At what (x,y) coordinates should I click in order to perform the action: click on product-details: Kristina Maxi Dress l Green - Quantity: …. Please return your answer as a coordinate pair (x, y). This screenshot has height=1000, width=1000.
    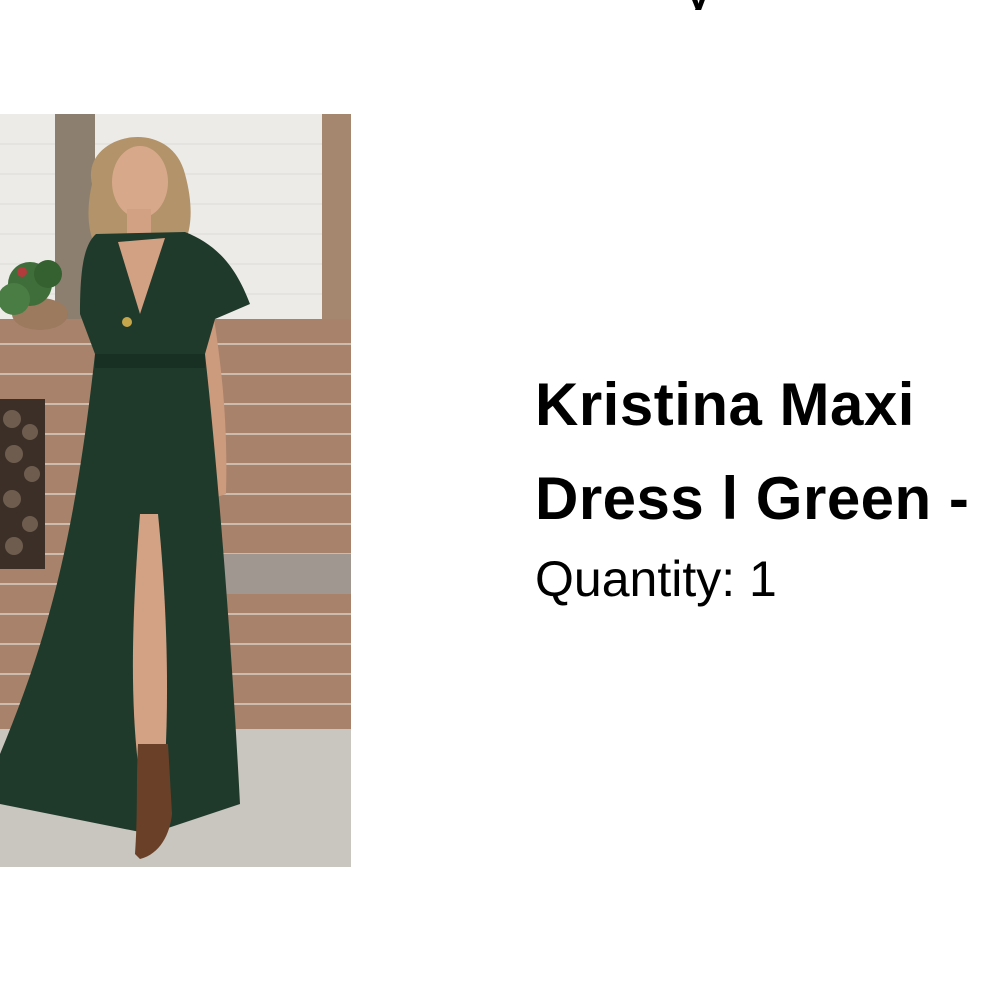
    Looking at the image, I should click on (767, 483).